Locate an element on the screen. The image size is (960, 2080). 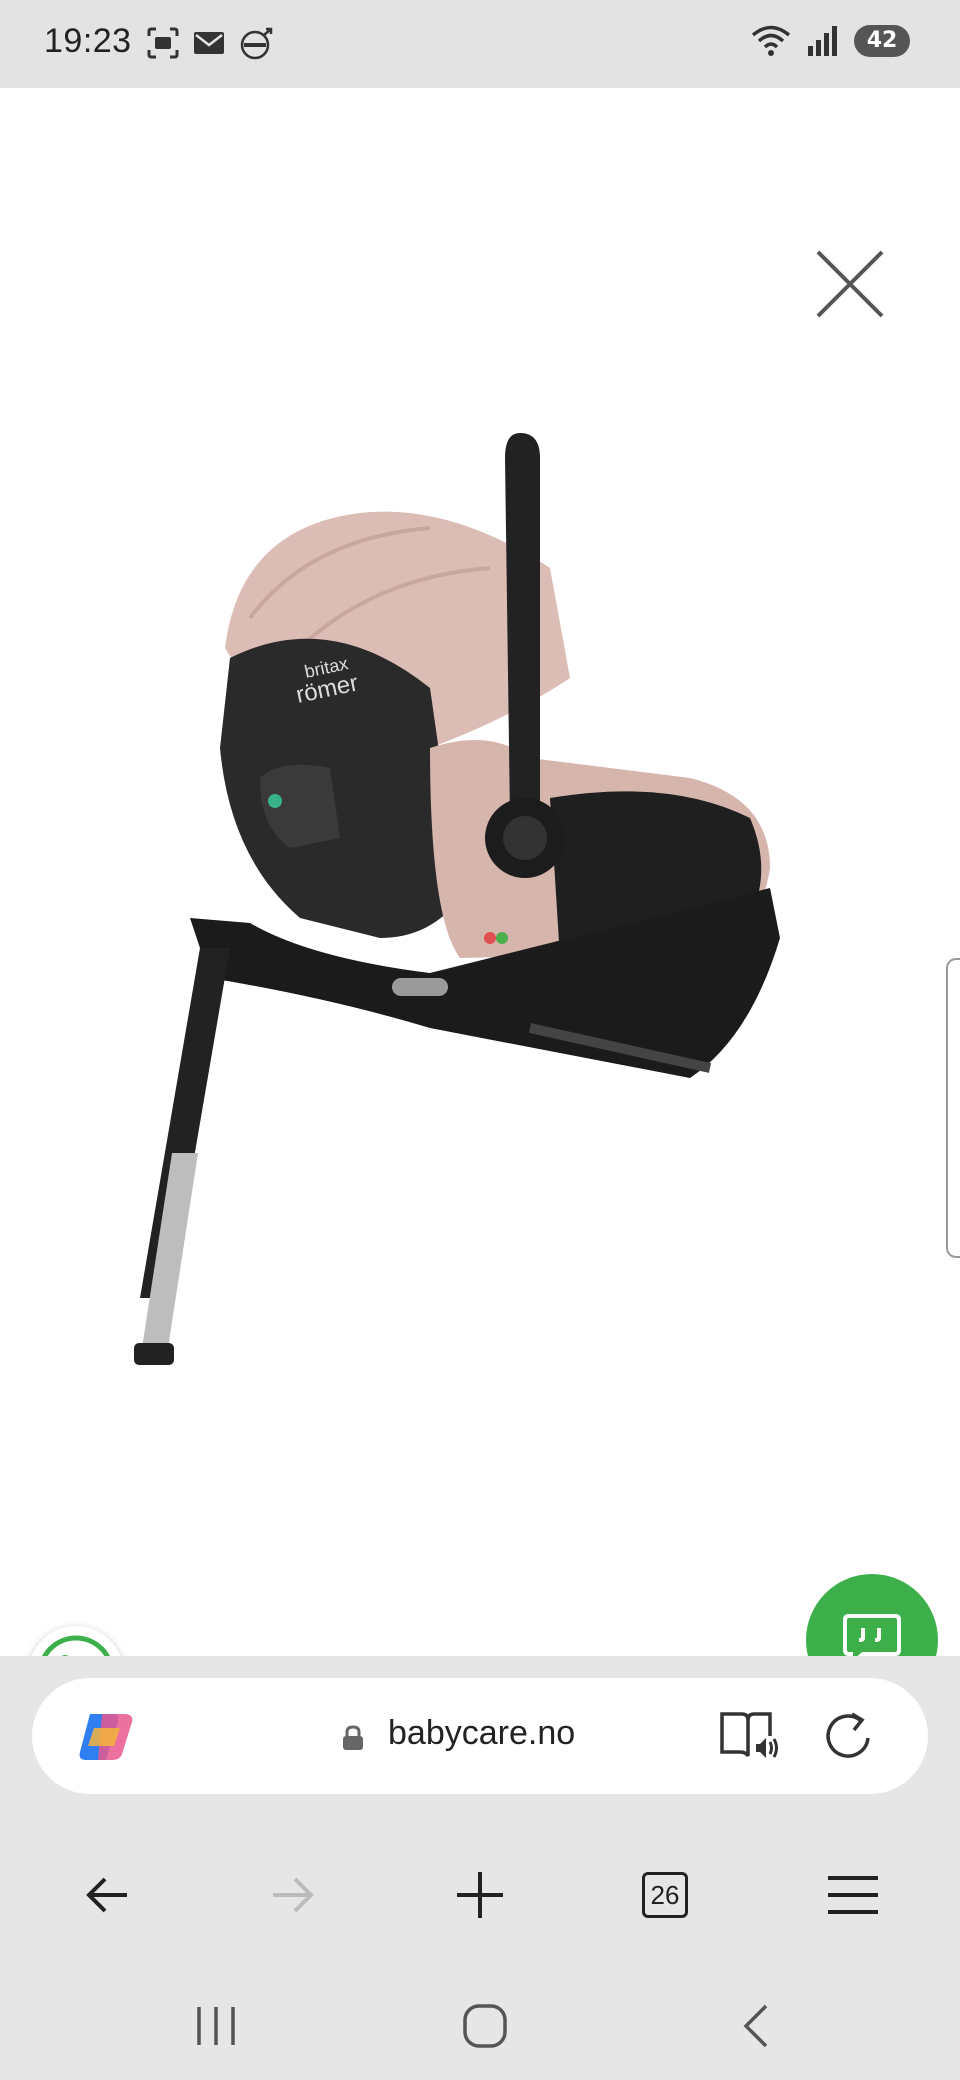
home-button is located at coordinates (485, 2026).